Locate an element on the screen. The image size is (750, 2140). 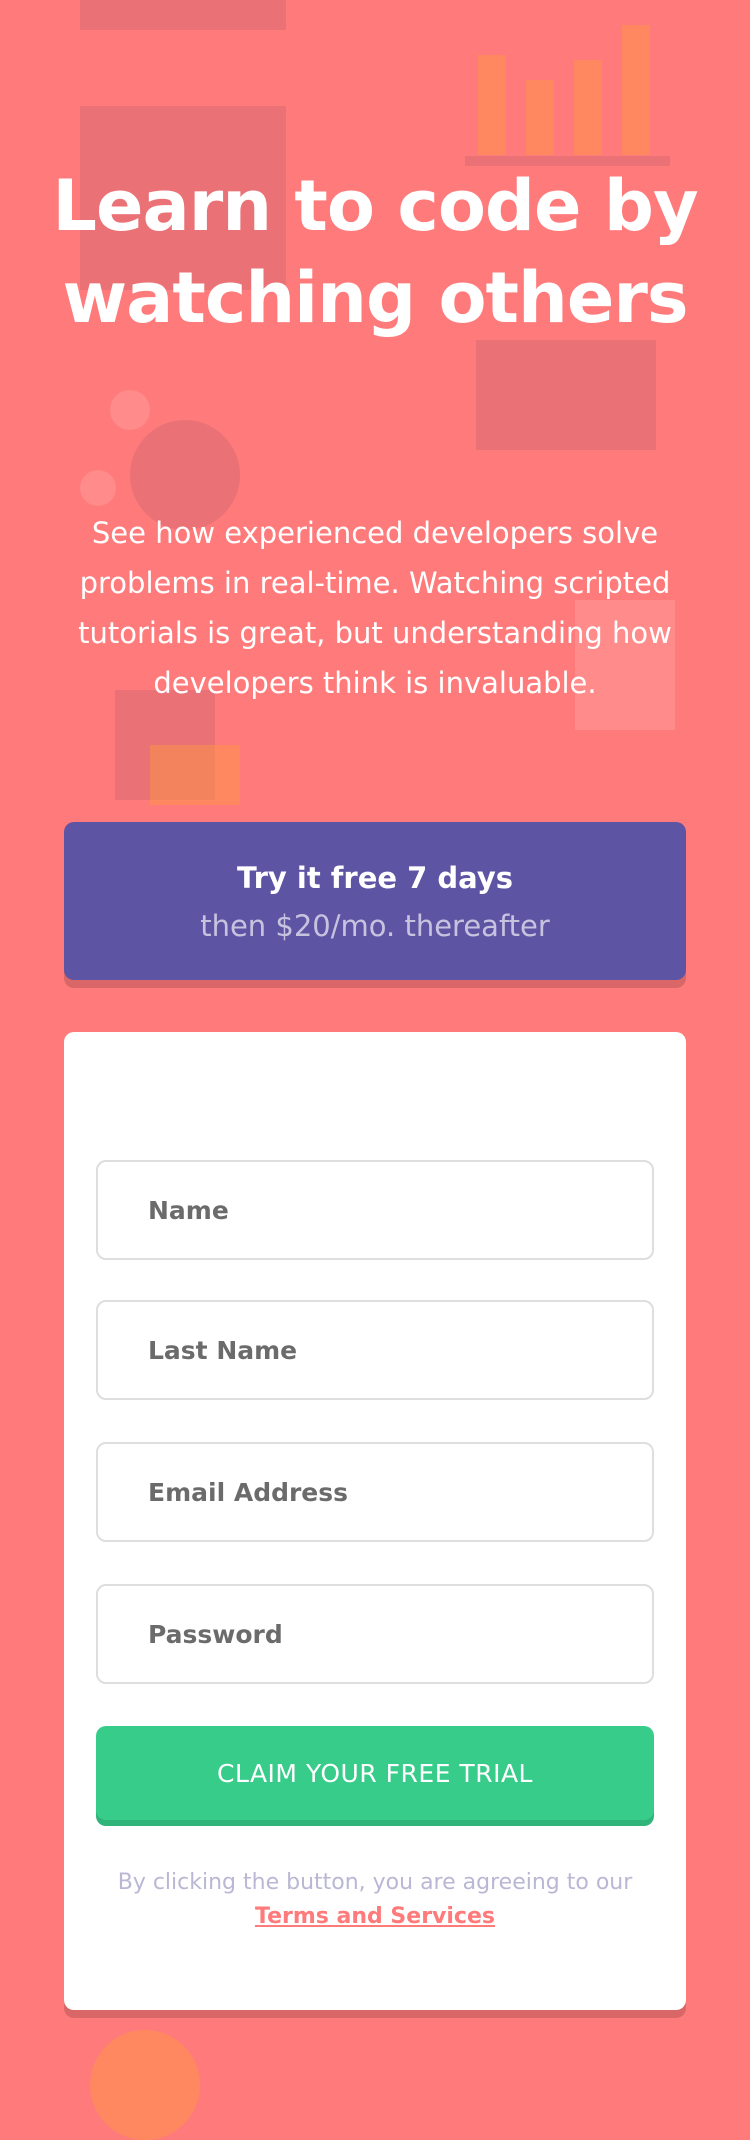
name-input is located at coordinates (375, 1210).